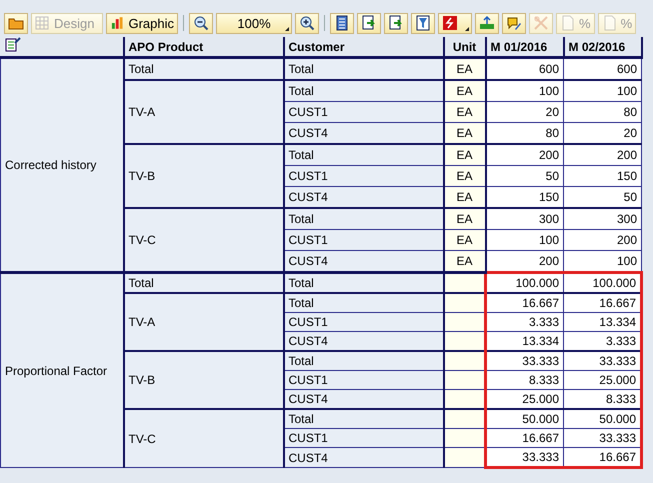 This screenshot has width=653, height=483. I want to click on zoom-in-icon, so click(307, 23).